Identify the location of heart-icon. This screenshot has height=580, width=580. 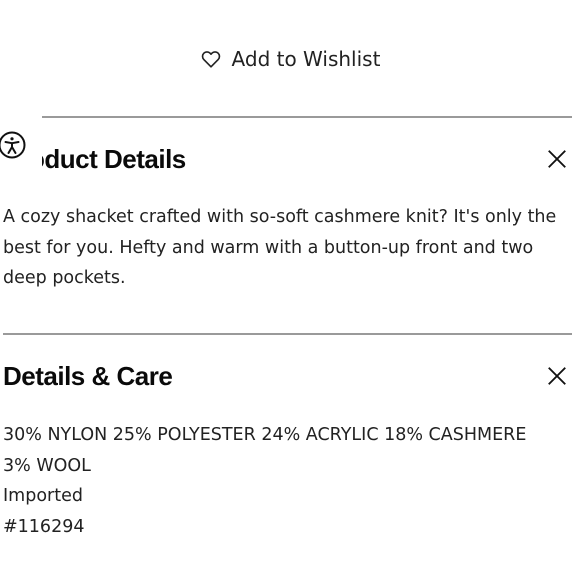
(211, 59).